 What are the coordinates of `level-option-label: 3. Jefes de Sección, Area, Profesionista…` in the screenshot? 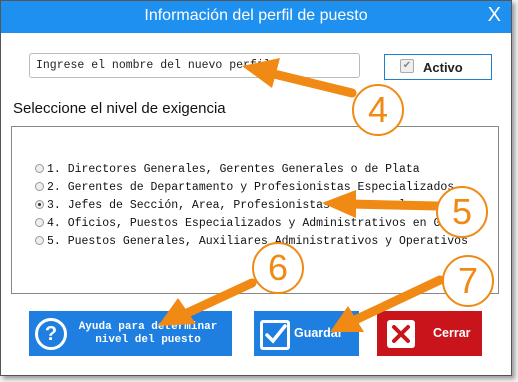 It's located at (226, 205).